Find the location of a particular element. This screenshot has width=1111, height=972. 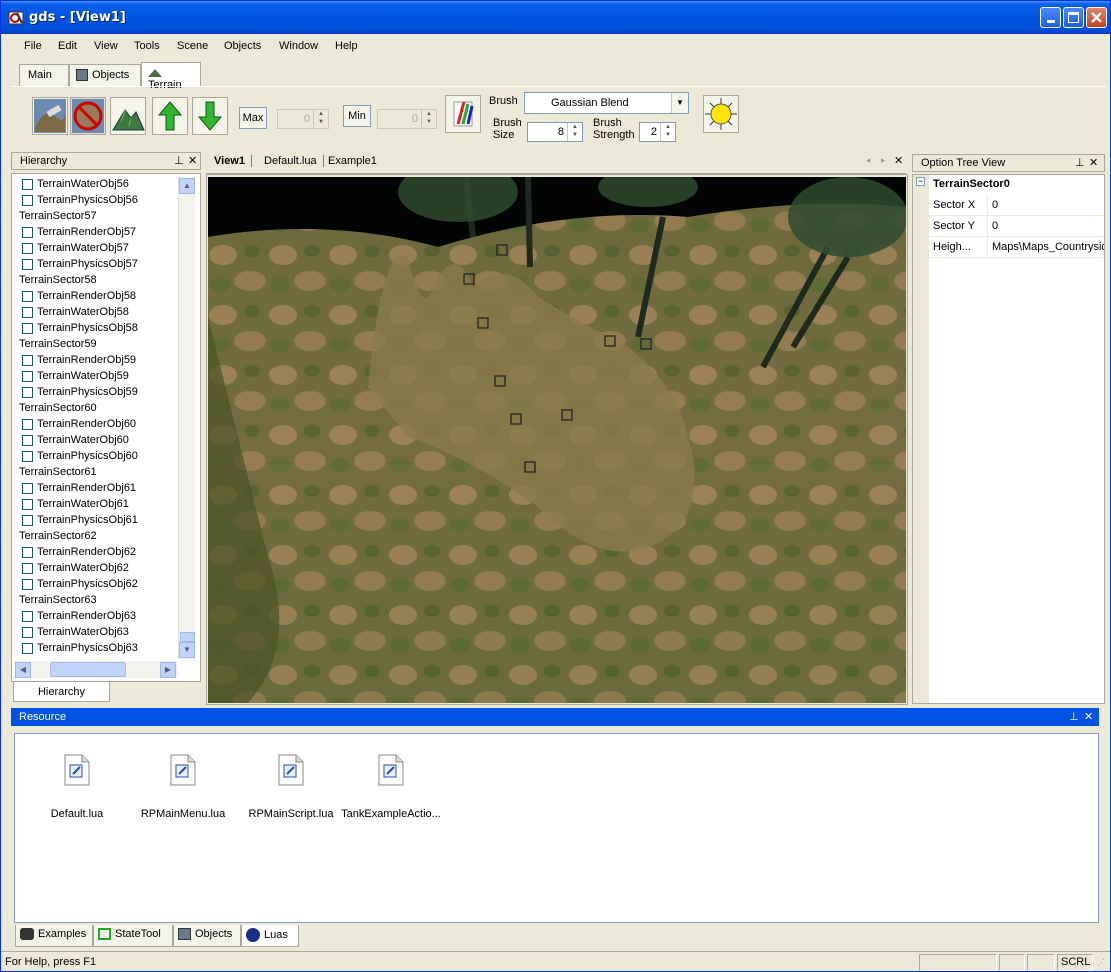

scroll-down-arrow-icon: ▼ is located at coordinates (187, 650).